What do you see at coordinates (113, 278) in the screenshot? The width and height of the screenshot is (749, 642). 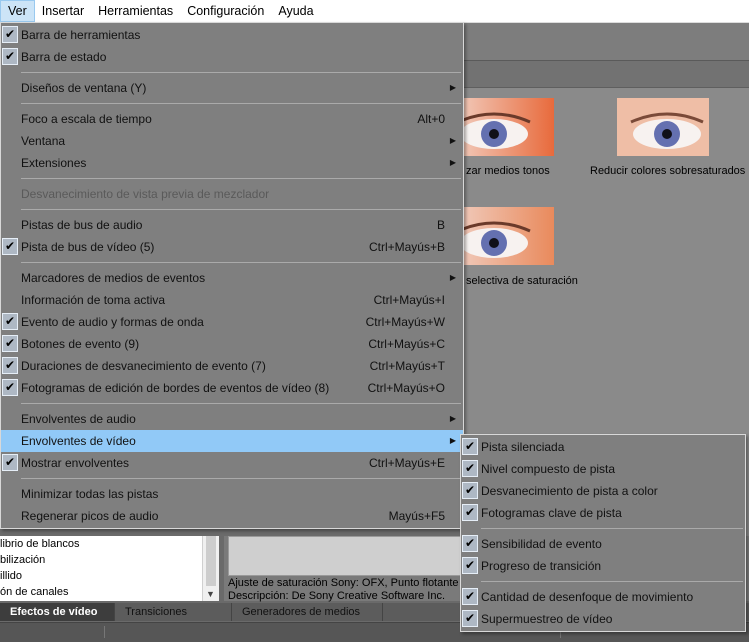 I see `menu-item-label: Marcadores de medios de eventos` at bounding box center [113, 278].